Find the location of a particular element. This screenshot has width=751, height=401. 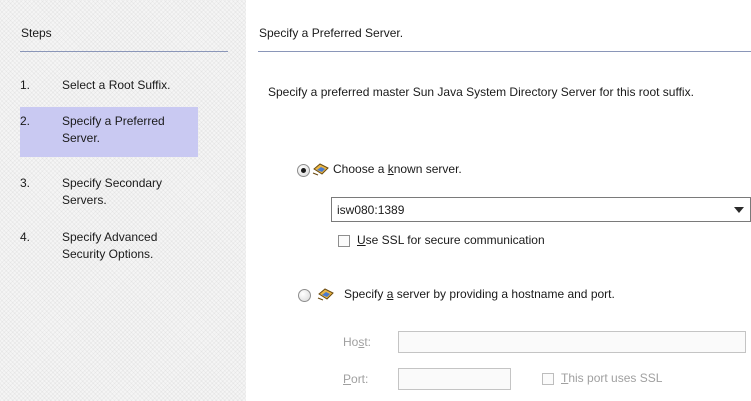

step-specify-secondary-servers: 3. Specify Secondary Servers. is located at coordinates (109, 193).